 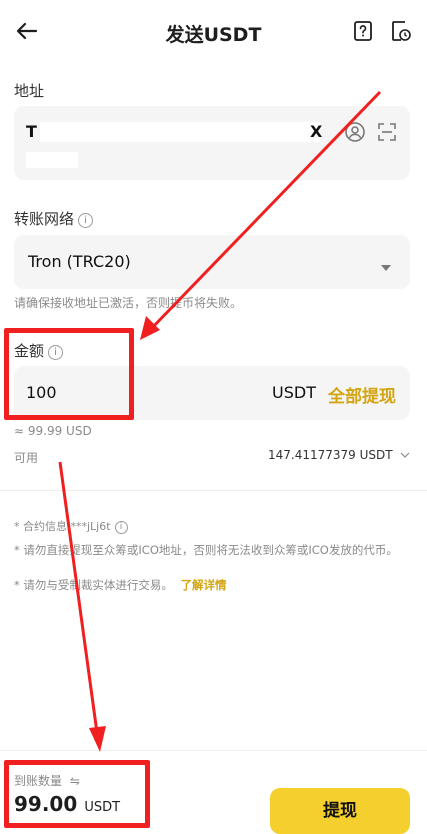 What do you see at coordinates (213, 490) in the screenshot?
I see `divider` at bounding box center [213, 490].